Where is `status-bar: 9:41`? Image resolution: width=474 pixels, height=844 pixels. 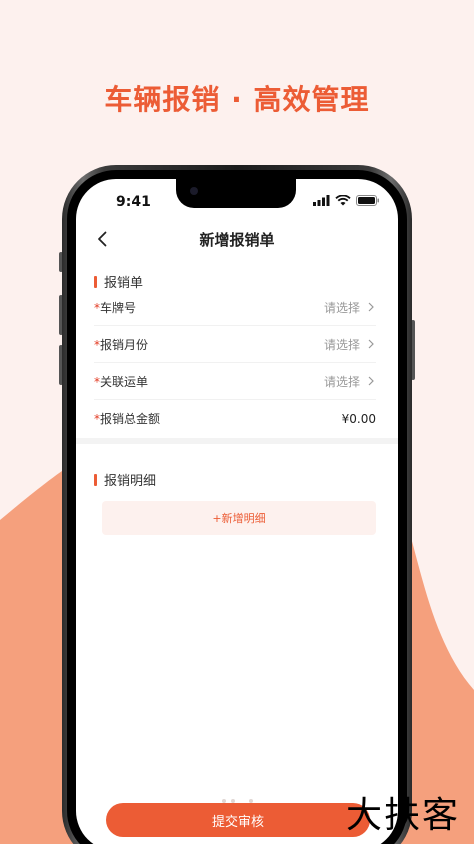
status-bar: 9:41 is located at coordinates (237, 200).